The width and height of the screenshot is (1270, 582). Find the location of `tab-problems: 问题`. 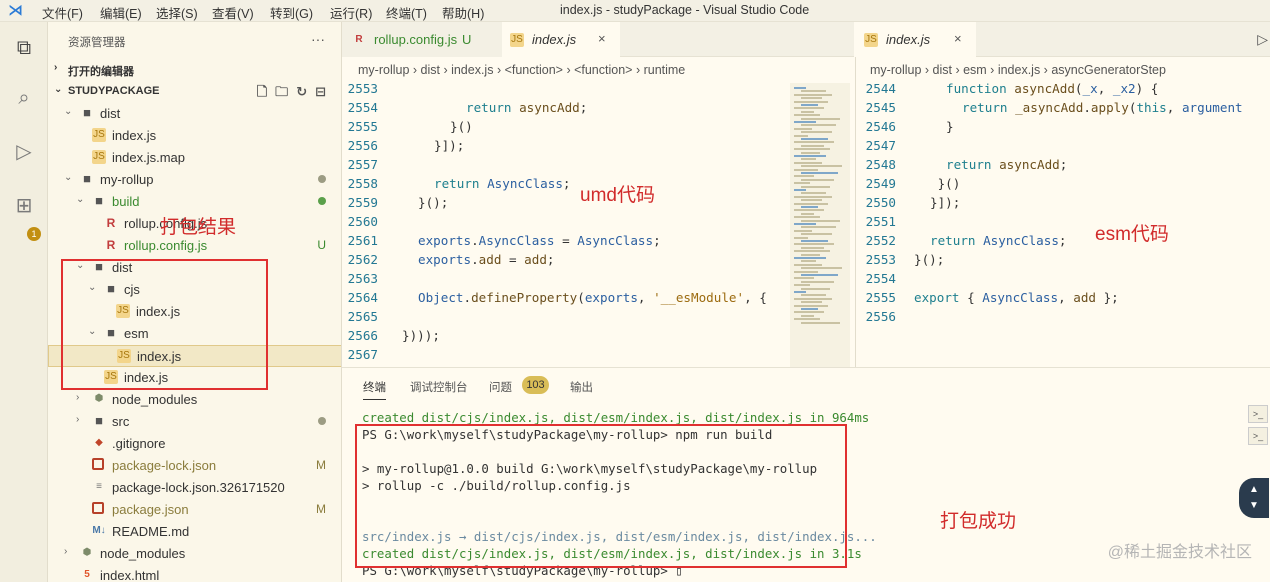

tab-problems: 问题 is located at coordinates (500, 387).